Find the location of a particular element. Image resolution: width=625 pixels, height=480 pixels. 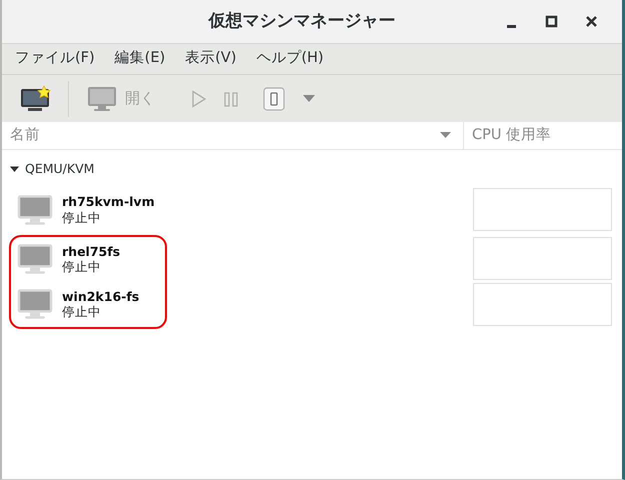

play-icon is located at coordinates (199, 99).